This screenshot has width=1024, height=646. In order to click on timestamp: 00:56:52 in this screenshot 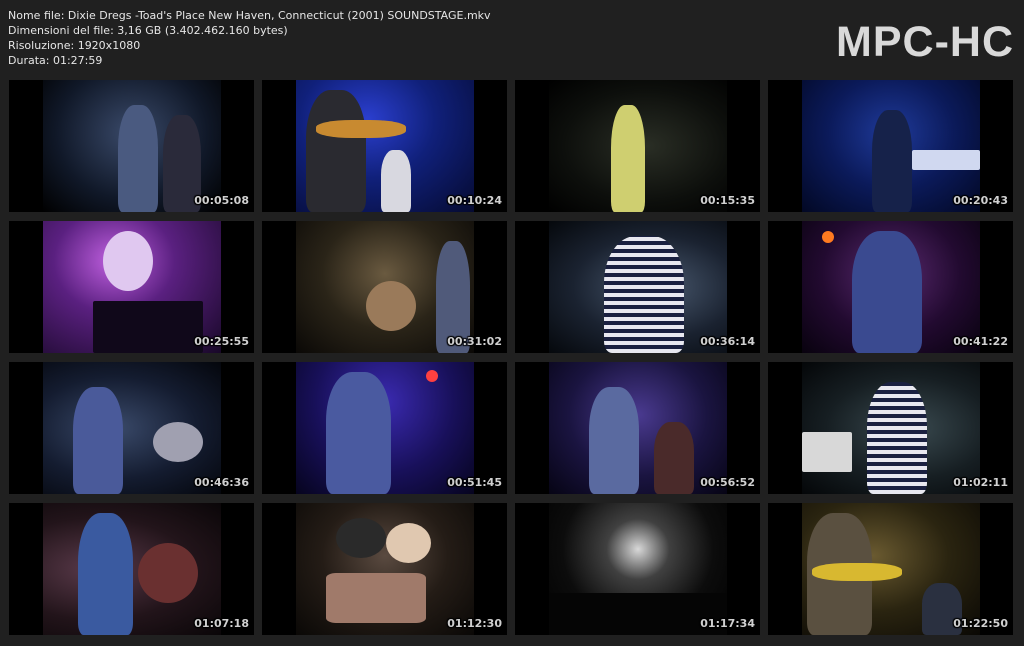, I will do `click(727, 482)`.